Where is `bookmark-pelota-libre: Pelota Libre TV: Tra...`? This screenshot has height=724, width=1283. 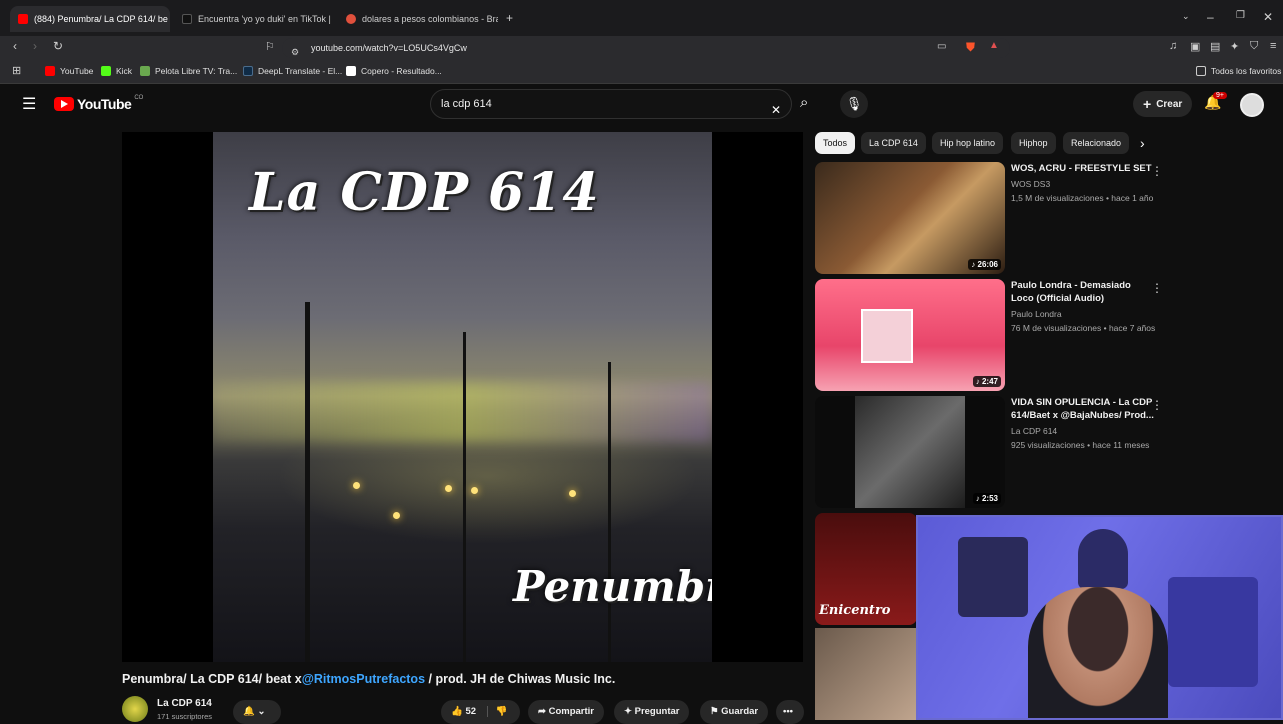
bookmark-pelota-libre: Pelota Libre TV: Tra... is located at coordinates (188, 71).